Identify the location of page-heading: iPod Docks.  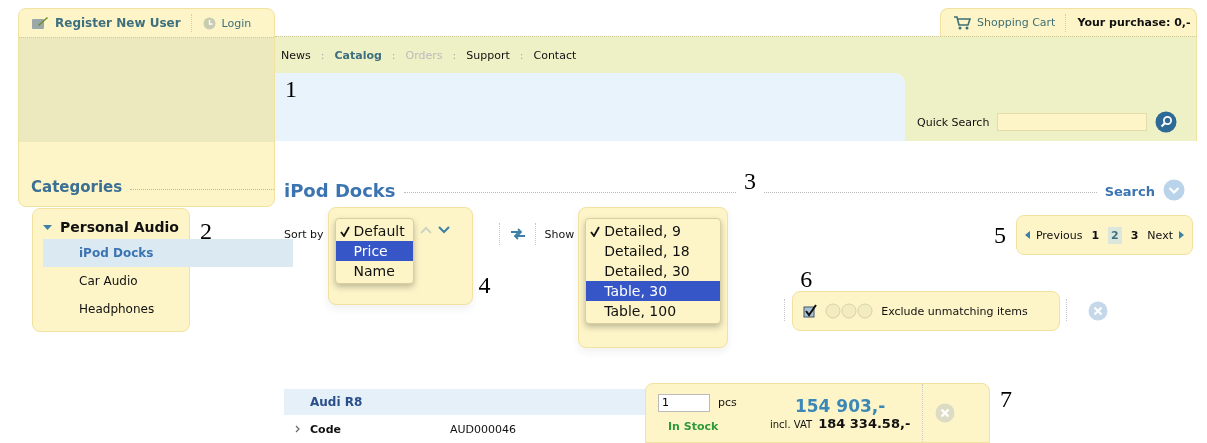
(340, 190).